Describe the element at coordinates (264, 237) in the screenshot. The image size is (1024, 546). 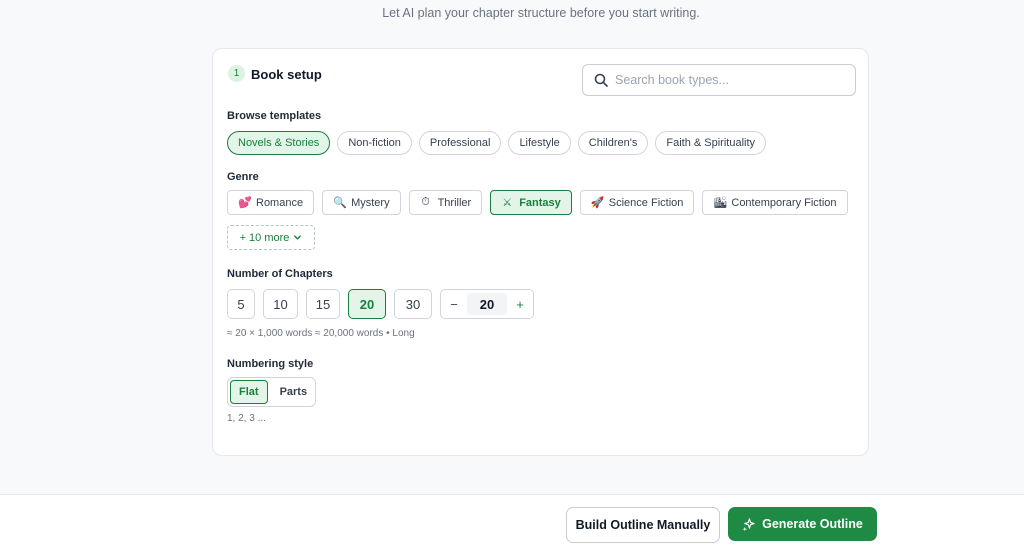
I see `more-genres-label: + 10 more` at that location.